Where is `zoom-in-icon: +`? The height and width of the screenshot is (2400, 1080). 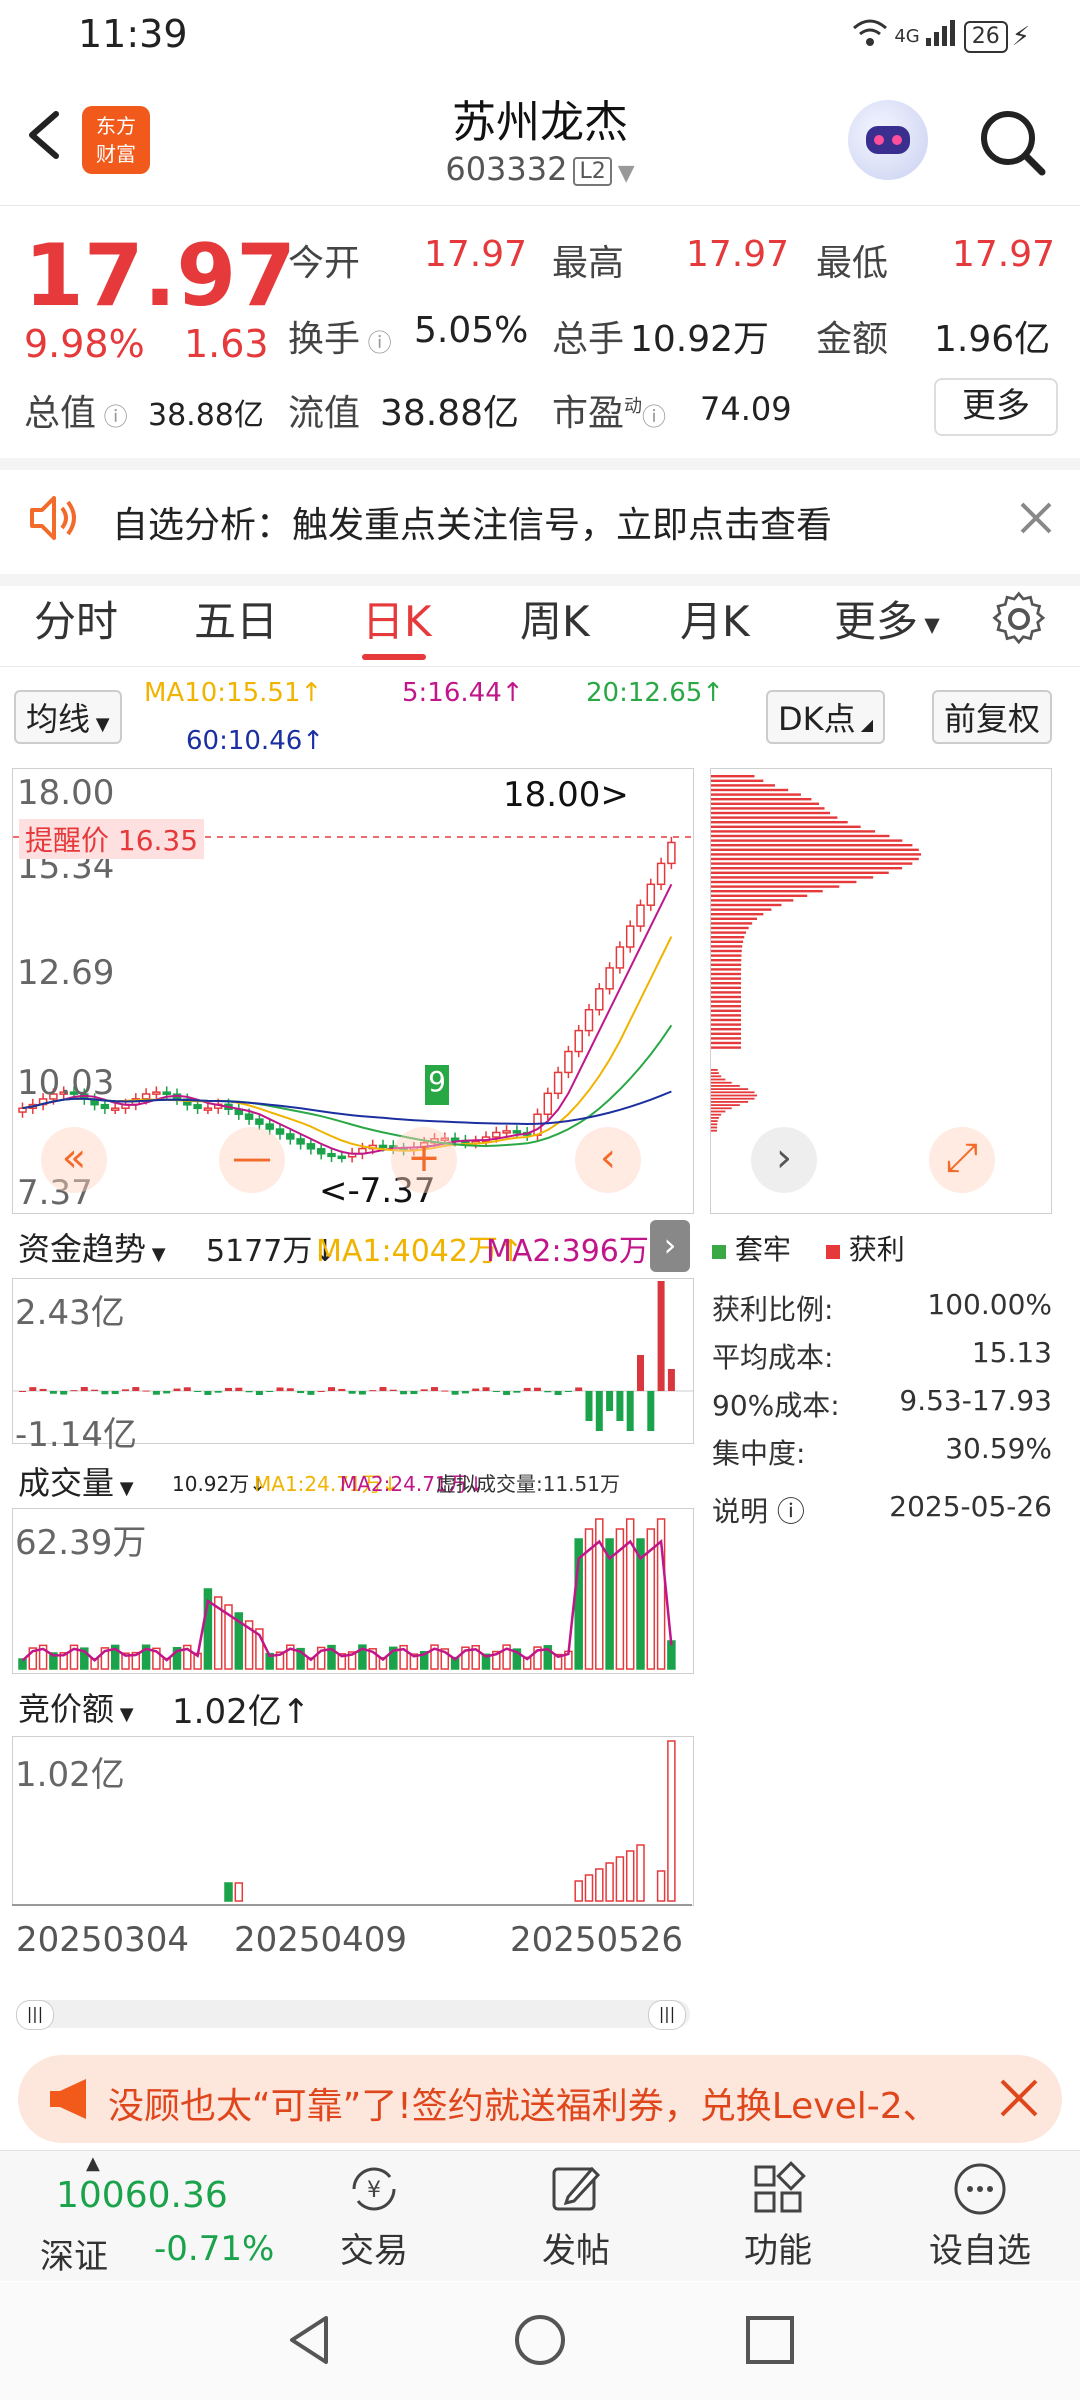
zoom-in-icon: + is located at coordinates (424, 1160).